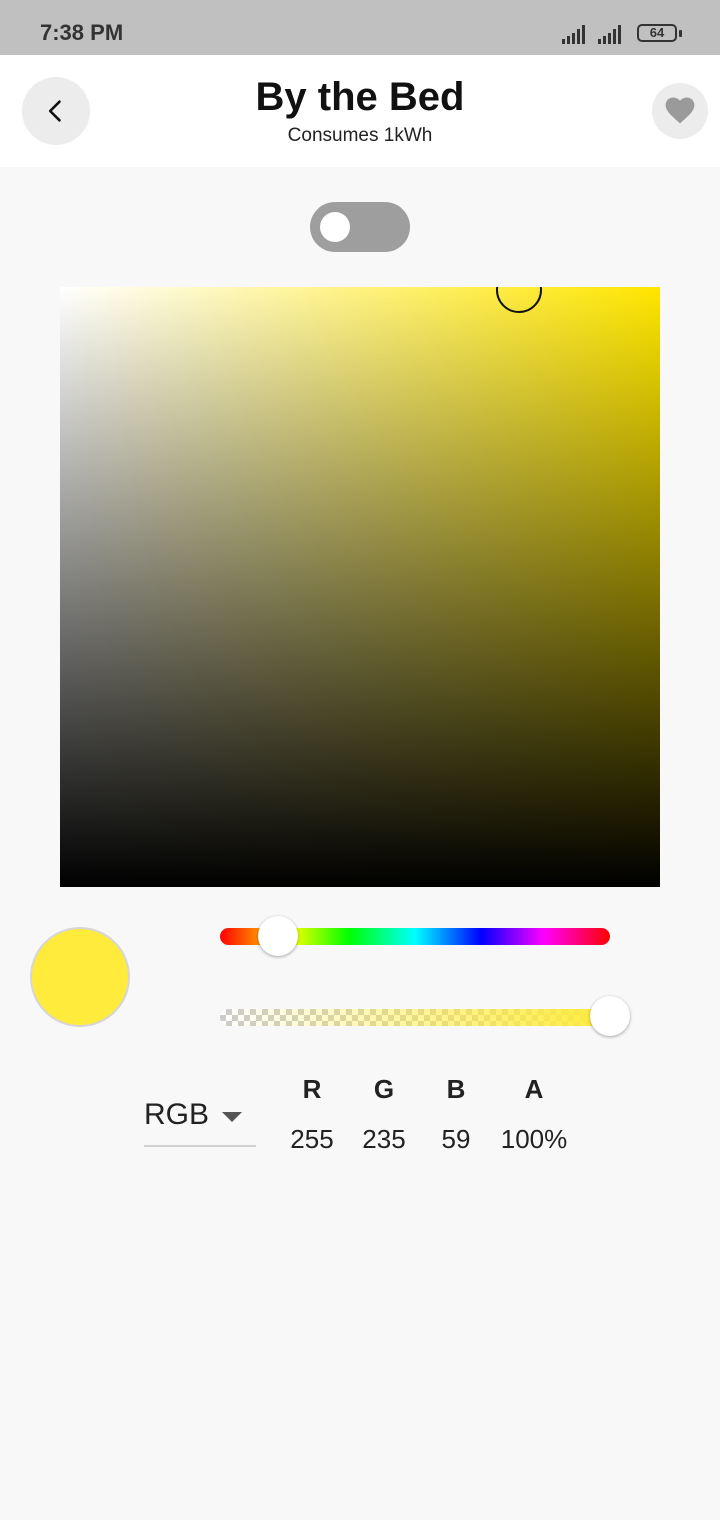 The image size is (720, 1520). What do you see at coordinates (335, 227) in the screenshot?
I see `toggle-knob` at bounding box center [335, 227].